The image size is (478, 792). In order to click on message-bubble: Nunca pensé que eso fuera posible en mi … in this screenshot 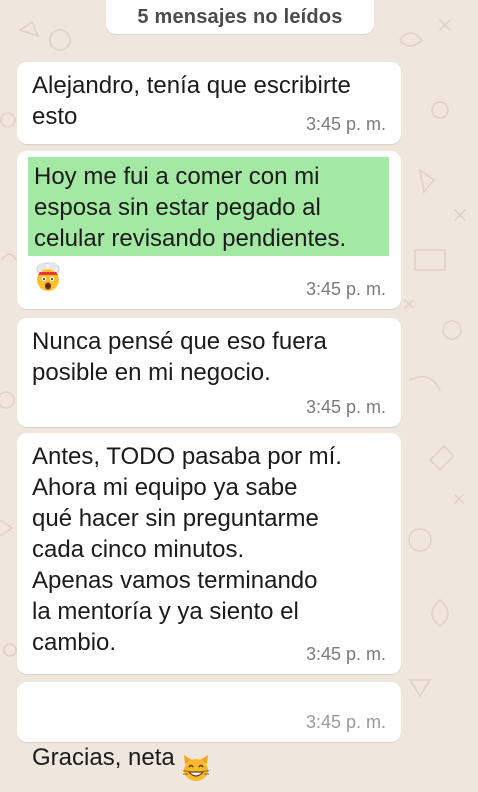, I will do `click(209, 372)`.